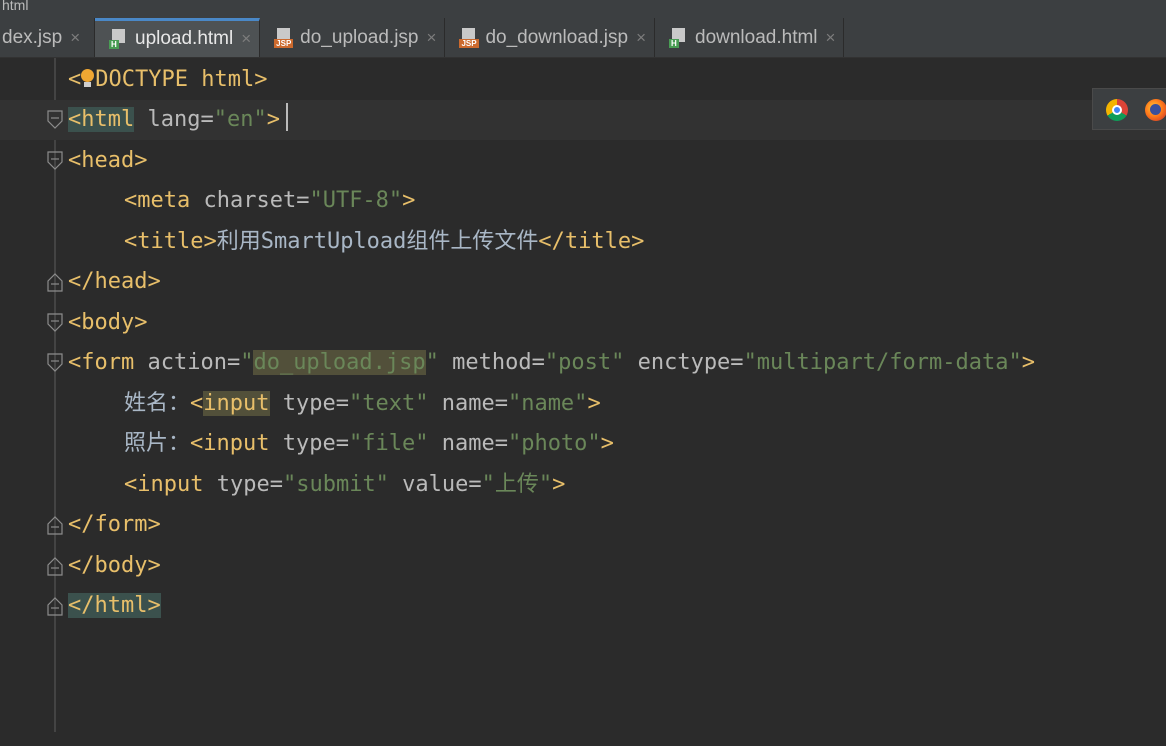  I want to click on tab-do-download-jsp: JSP do_download.jsp ×, so click(550, 37).